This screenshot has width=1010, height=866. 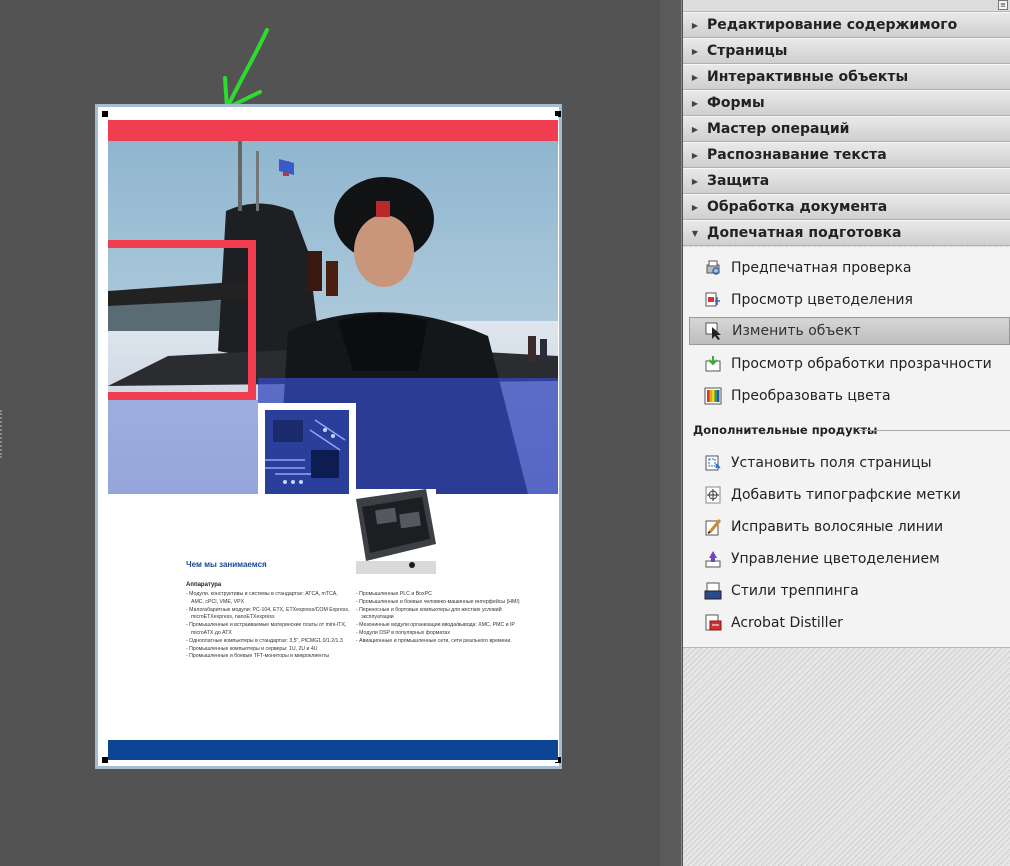 I want to click on tool-output-preview: Просмотр цветоделения, so click(x=849, y=300).